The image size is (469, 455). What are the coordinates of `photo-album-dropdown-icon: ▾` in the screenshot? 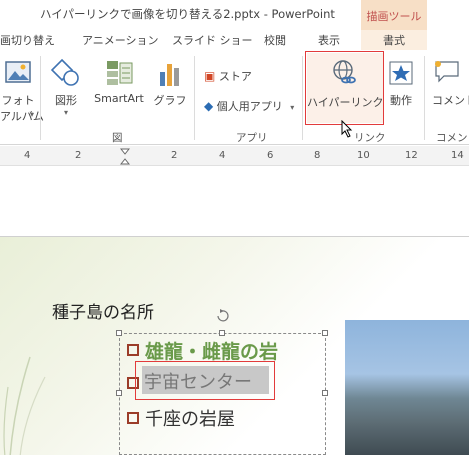 It's located at (32, 114).